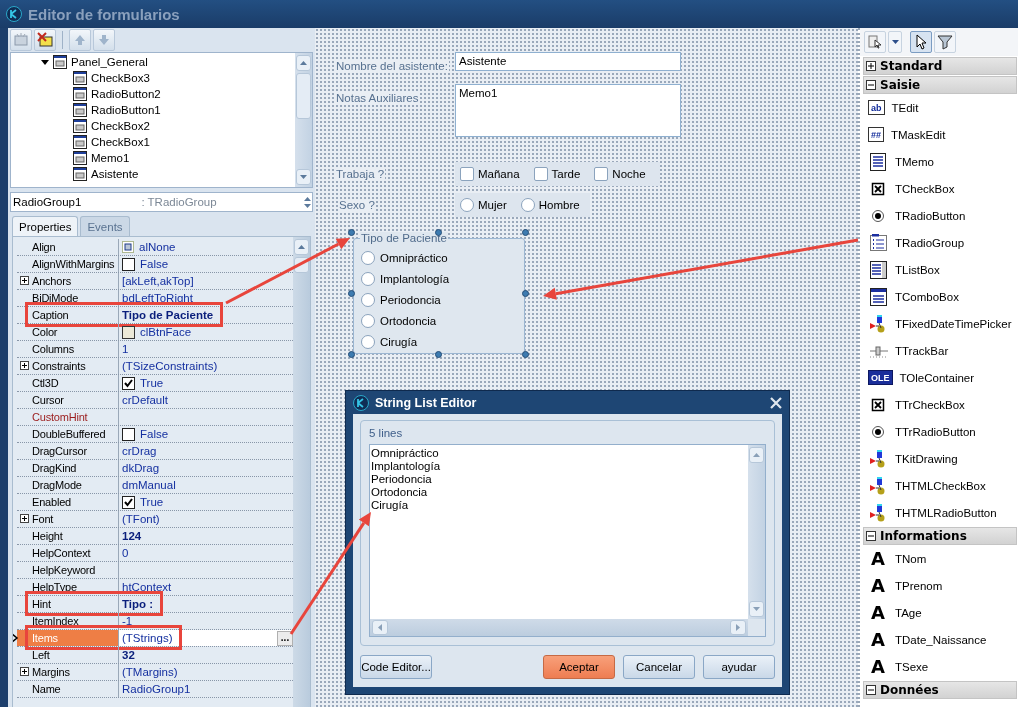 Image resolution: width=1018 pixels, height=707 pixels. Describe the element at coordinates (939, 458) in the screenshot. I see `palette-item: TKitDrawing` at that location.